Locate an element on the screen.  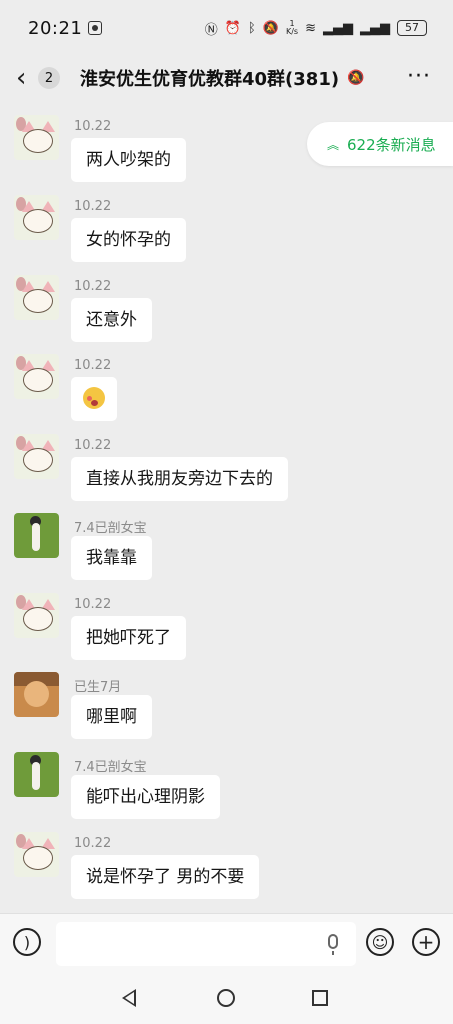
message-bubble: 女的怀孕的 is located at coordinates (128, 240).